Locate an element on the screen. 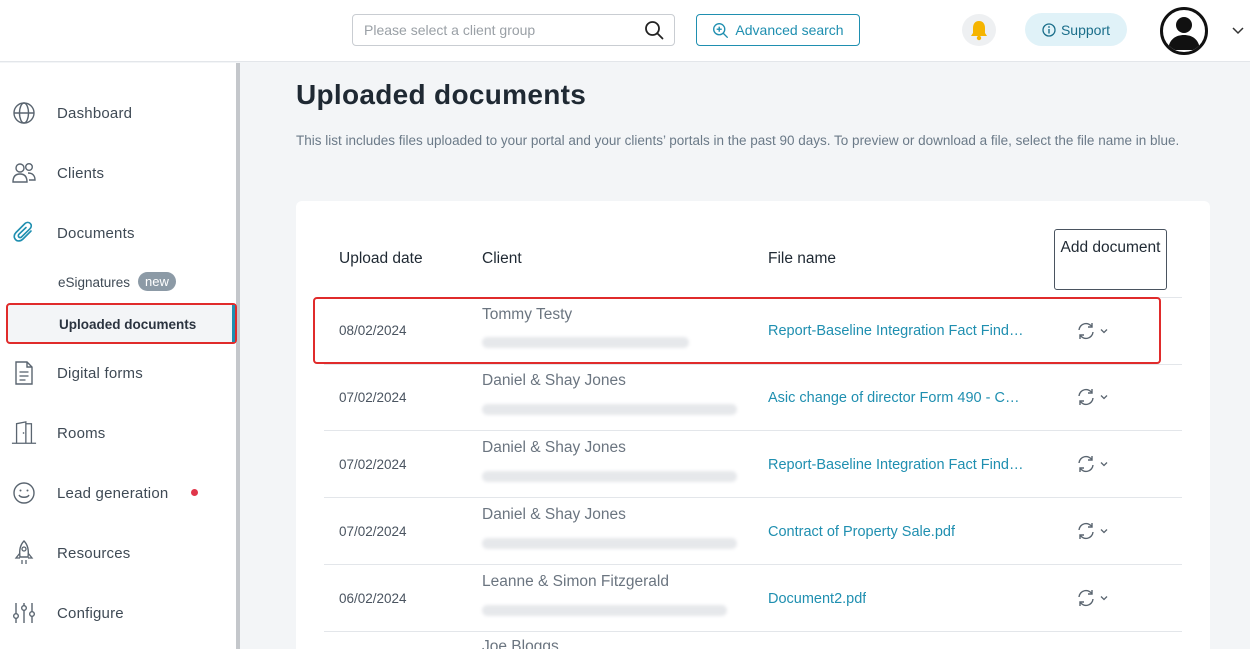  client-group-search-input is located at coordinates (493, 30).